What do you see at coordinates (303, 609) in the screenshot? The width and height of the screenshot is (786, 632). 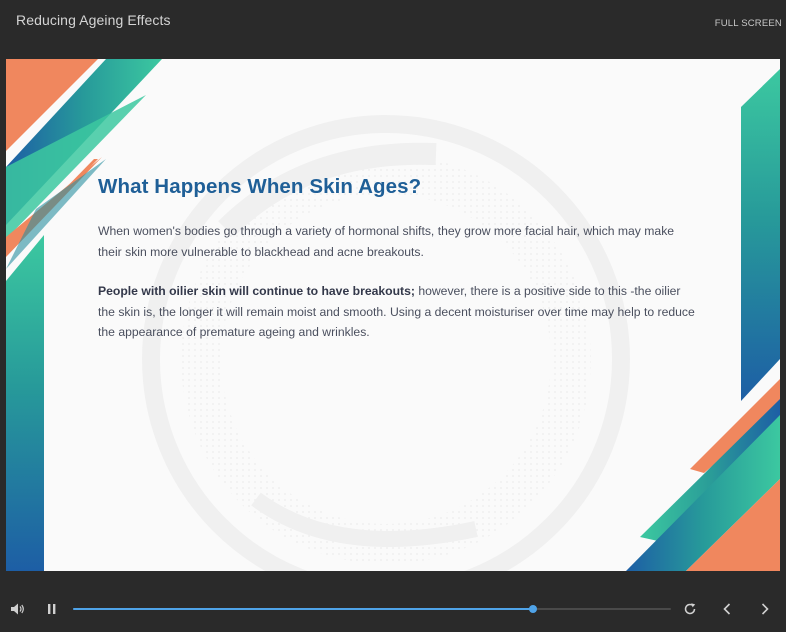 I see `progress-fill` at bounding box center [303, 609].